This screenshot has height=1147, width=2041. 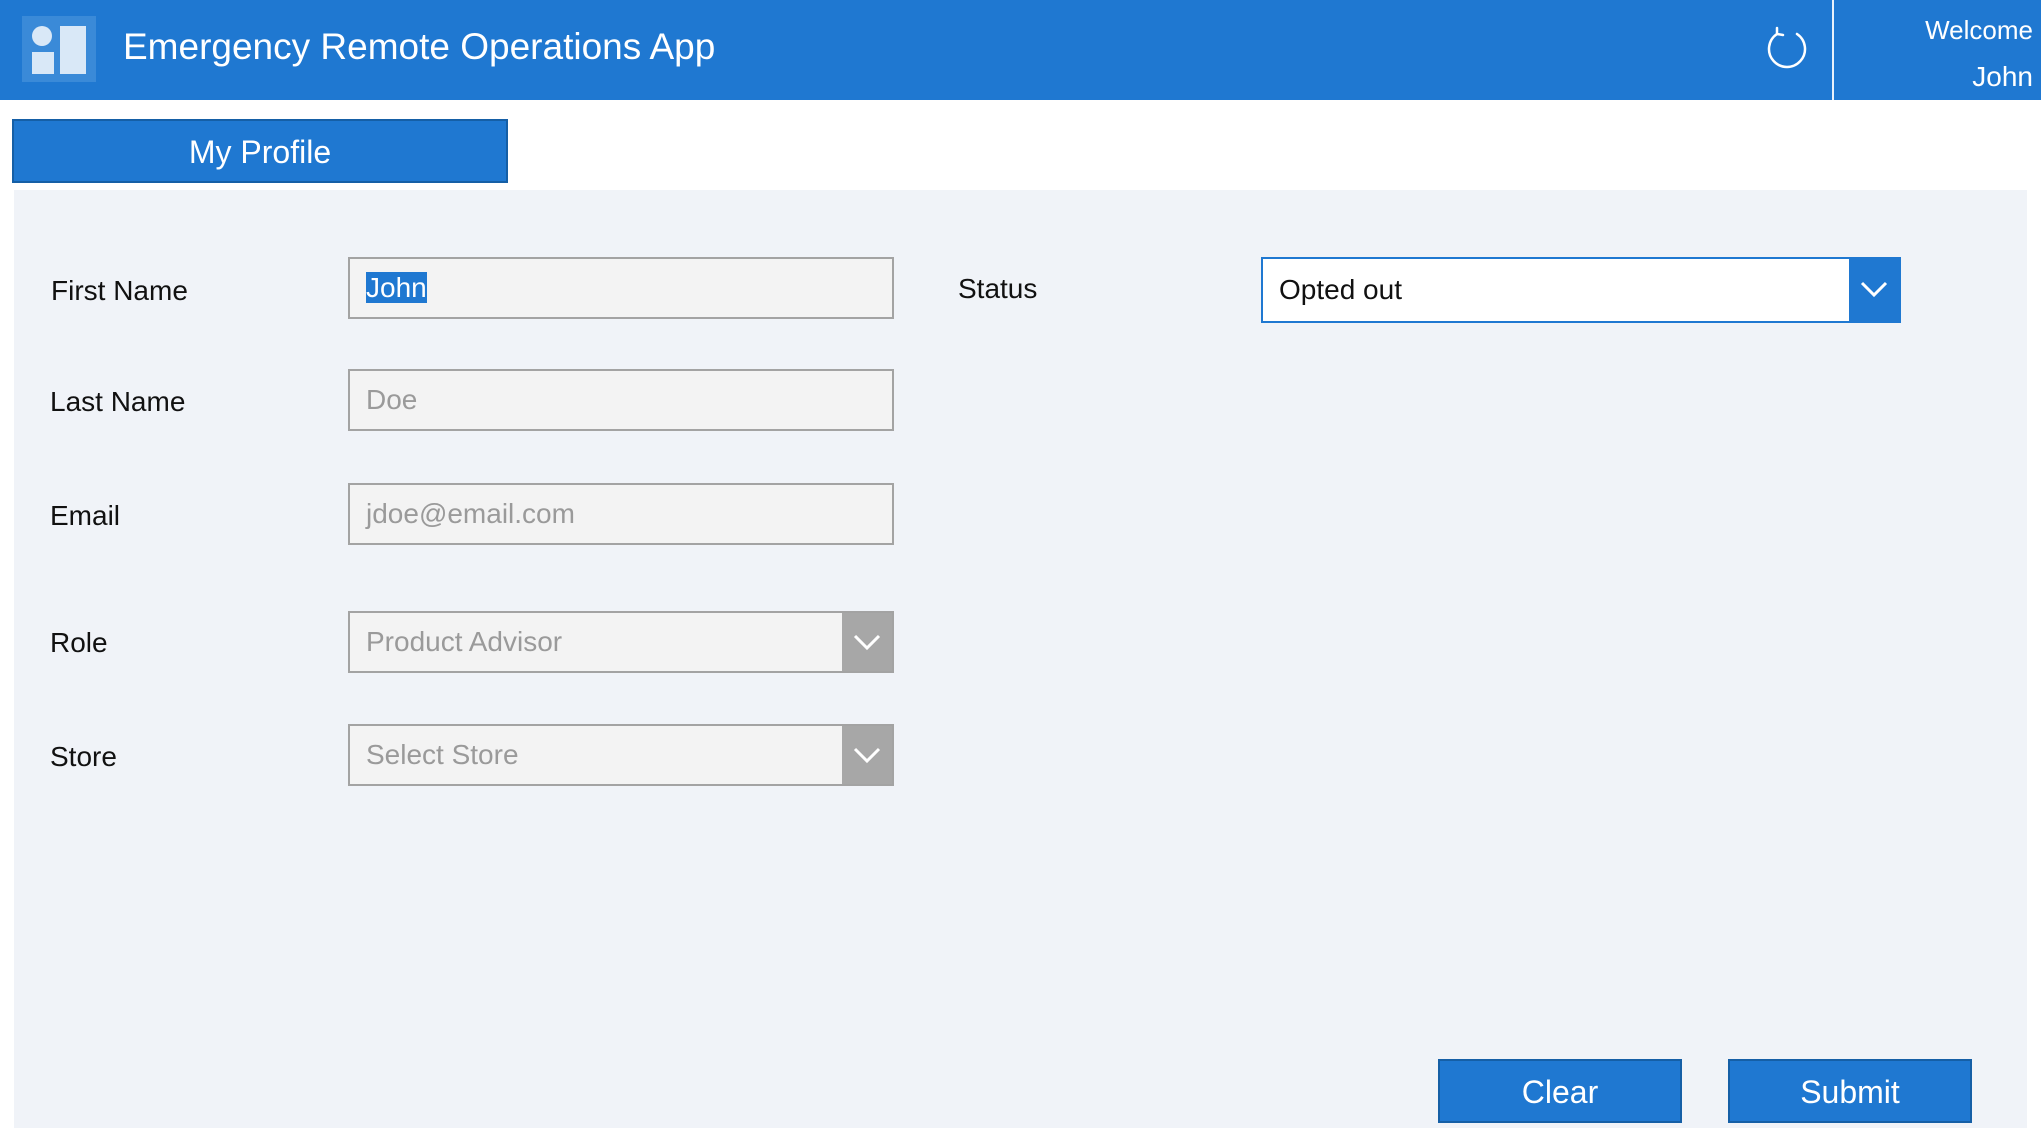 I want to click on last-name-placeholder: Doe, so click(x=392, y=399).